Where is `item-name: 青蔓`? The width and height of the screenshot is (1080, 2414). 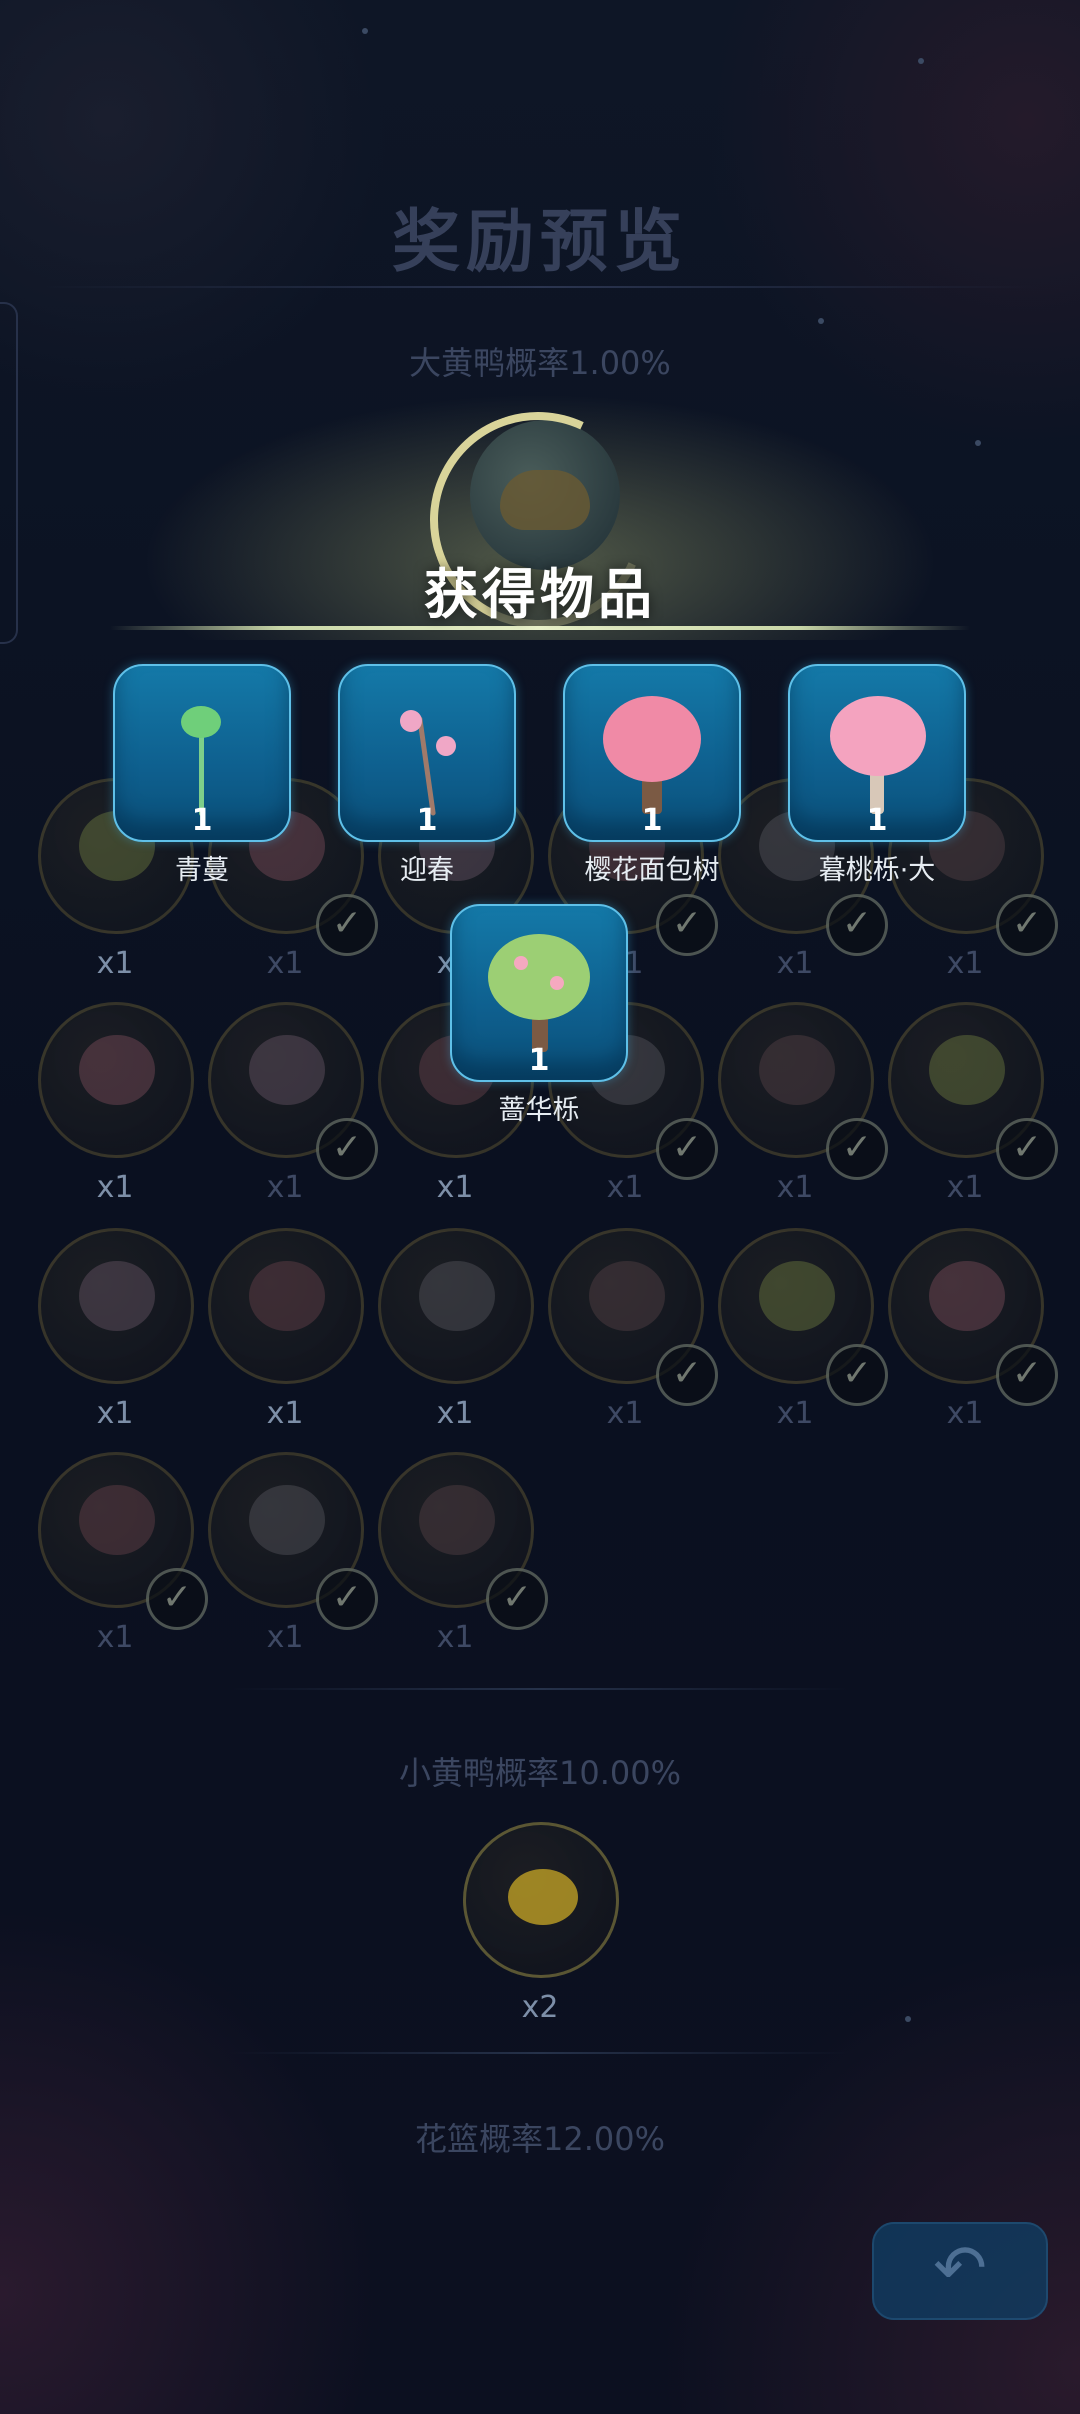 item-name: 青蔓 is located at coordinates (202, 870).